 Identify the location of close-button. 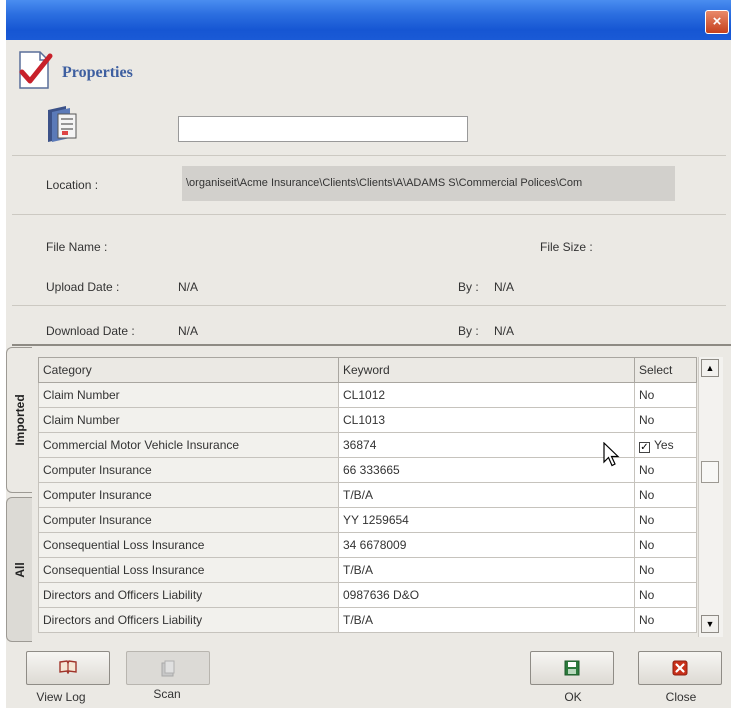
(680, 668).